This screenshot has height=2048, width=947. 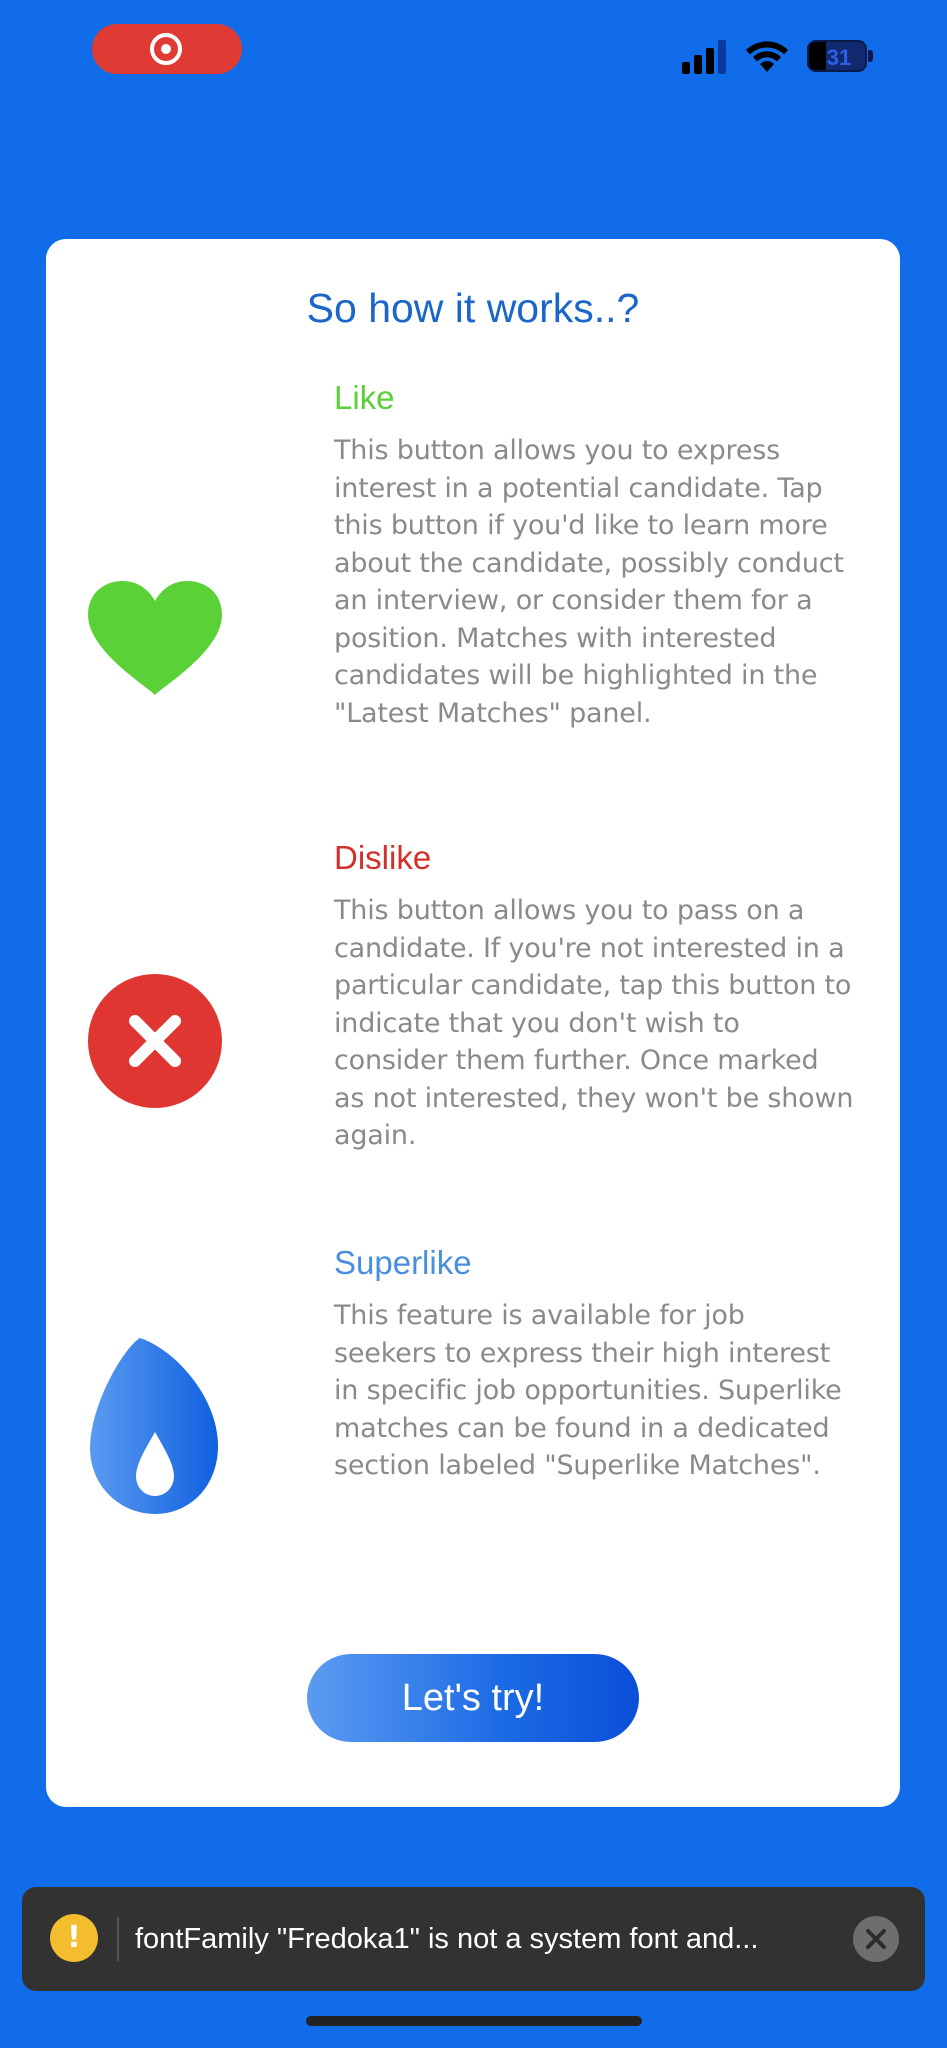 What do you see at coordinates (473, 55) in the screenshot?
I see `status-bar: 31` at bounding box center [473, 55].